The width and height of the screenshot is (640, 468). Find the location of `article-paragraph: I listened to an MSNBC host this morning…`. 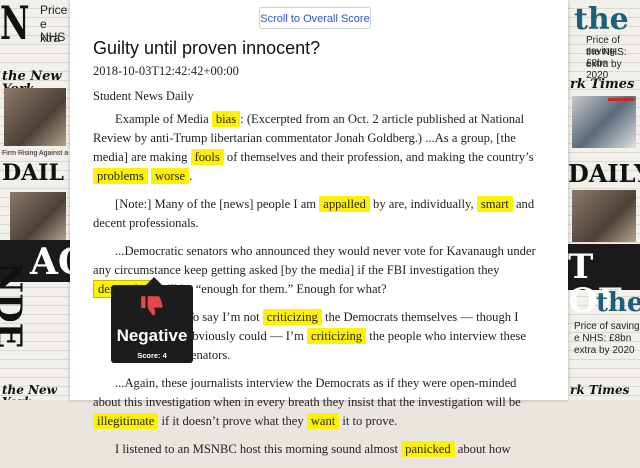

article-paragraph: I listened to an MSNBC host this morning… is located at coordinates (315, 449).